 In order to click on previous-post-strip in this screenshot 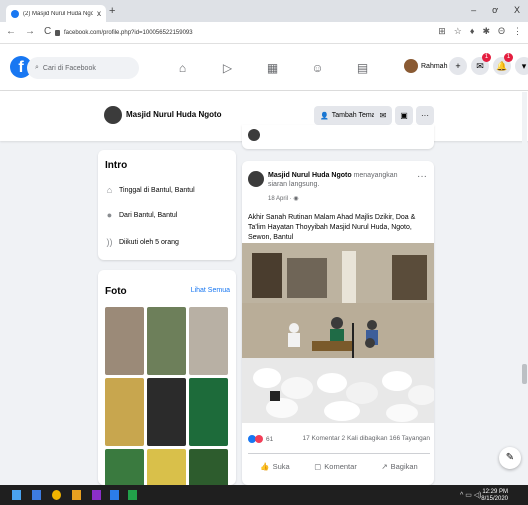, I will do `click(338, 137)`.